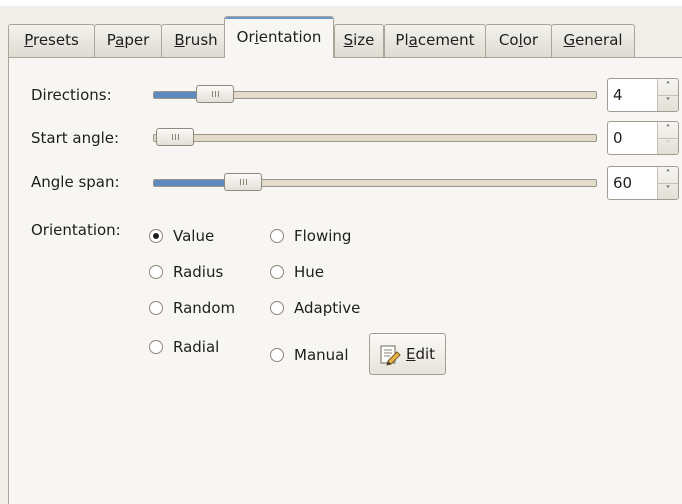 This screenshot has width=682, height=504. I want to click on start-angle-increase-button: ˄, so click(668, 130).